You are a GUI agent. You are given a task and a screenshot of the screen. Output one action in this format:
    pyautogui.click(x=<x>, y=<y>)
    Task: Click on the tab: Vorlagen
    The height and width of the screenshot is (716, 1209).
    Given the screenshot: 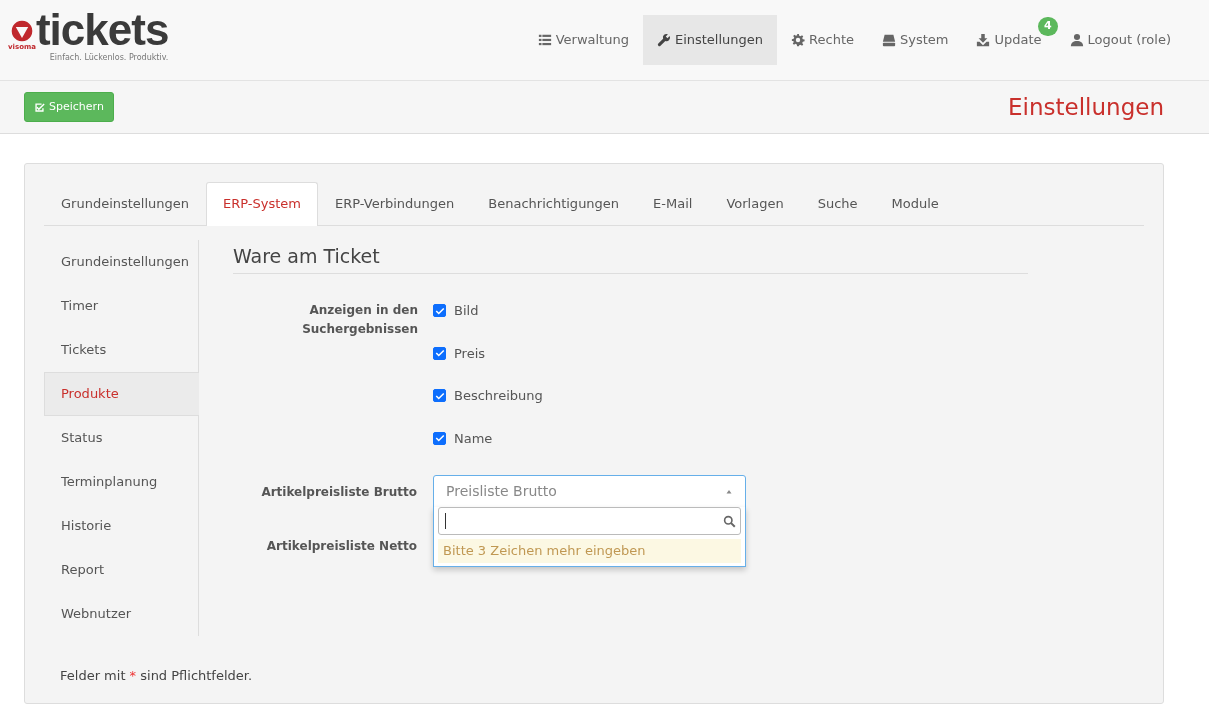 What is the action you would take?
    pyautogui.click(x=755, y=203)
    